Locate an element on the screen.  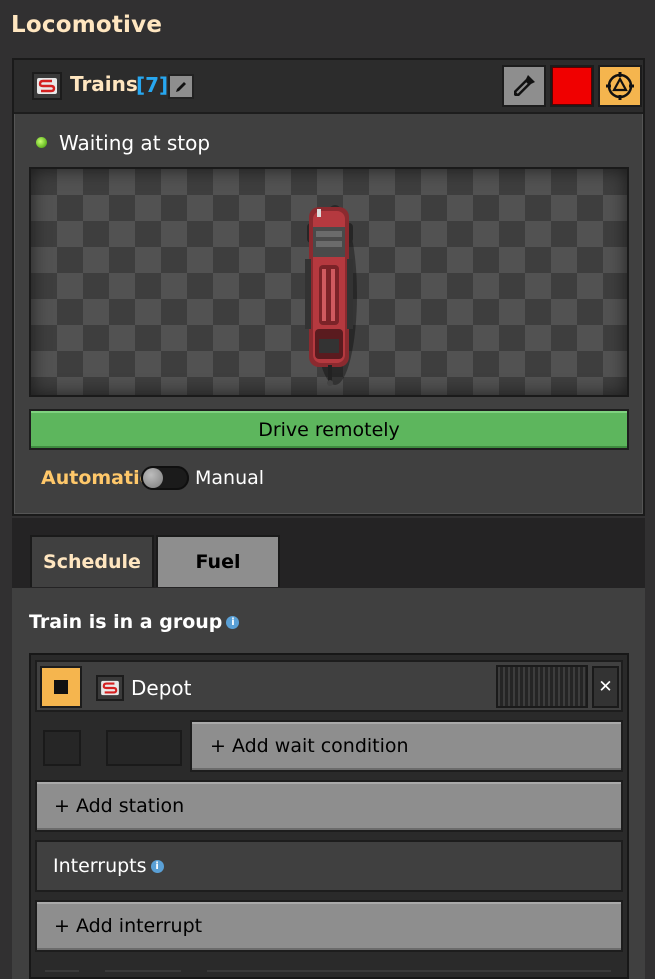
group-info-label: Train is in a group i is located at coordinates (134, 622).